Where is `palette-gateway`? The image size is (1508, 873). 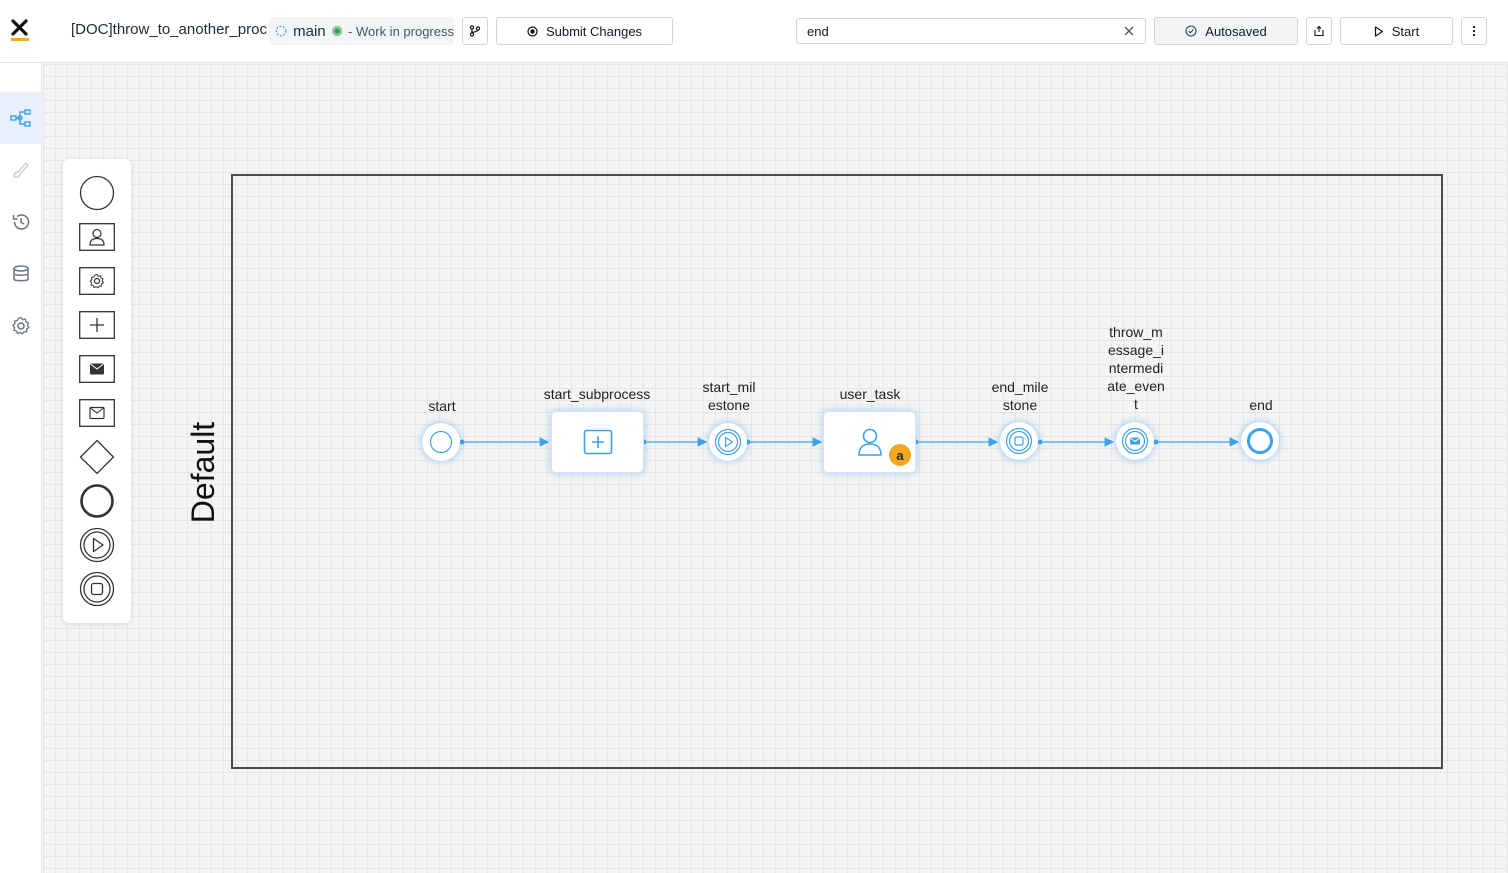
palette-gateway is located at coordinates (97, 457).